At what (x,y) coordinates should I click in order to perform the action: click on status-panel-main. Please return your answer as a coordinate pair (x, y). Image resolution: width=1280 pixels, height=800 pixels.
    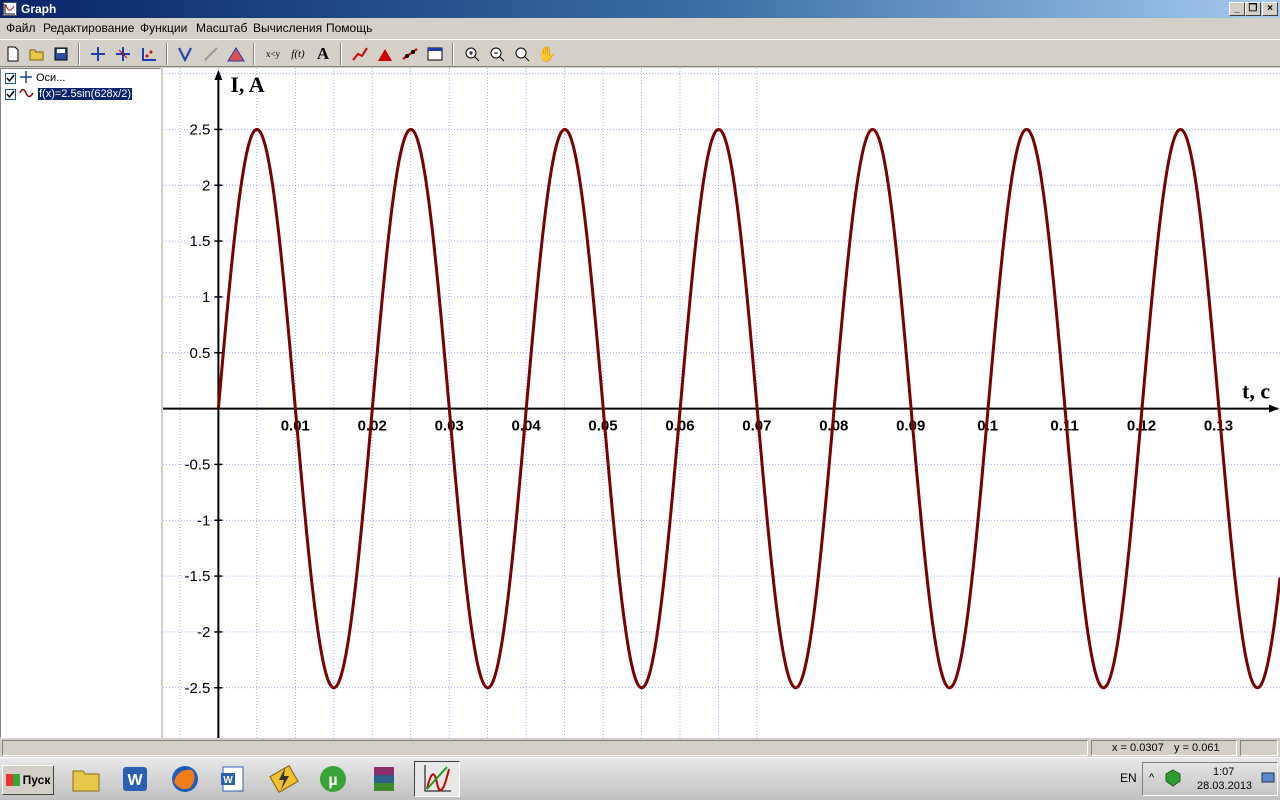
    Looking at the image, I should click on (545, 748).